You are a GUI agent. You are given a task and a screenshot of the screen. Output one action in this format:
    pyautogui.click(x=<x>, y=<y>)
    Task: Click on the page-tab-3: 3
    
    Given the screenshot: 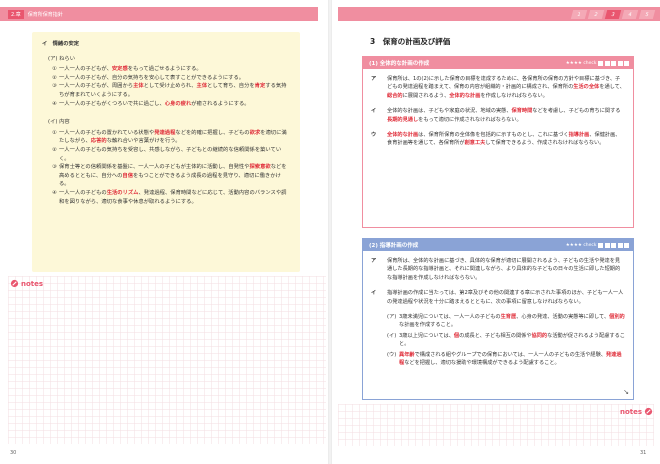 What is the action you would take?
    pyautogui.click(x=613, y=14)
    